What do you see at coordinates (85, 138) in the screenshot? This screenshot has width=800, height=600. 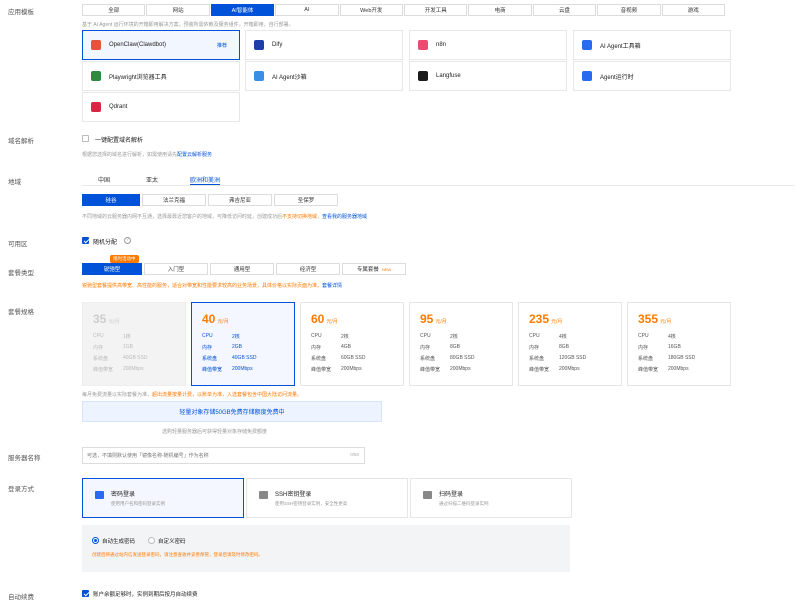 I see `domain-checkbox` at bounding box center [85, 138].